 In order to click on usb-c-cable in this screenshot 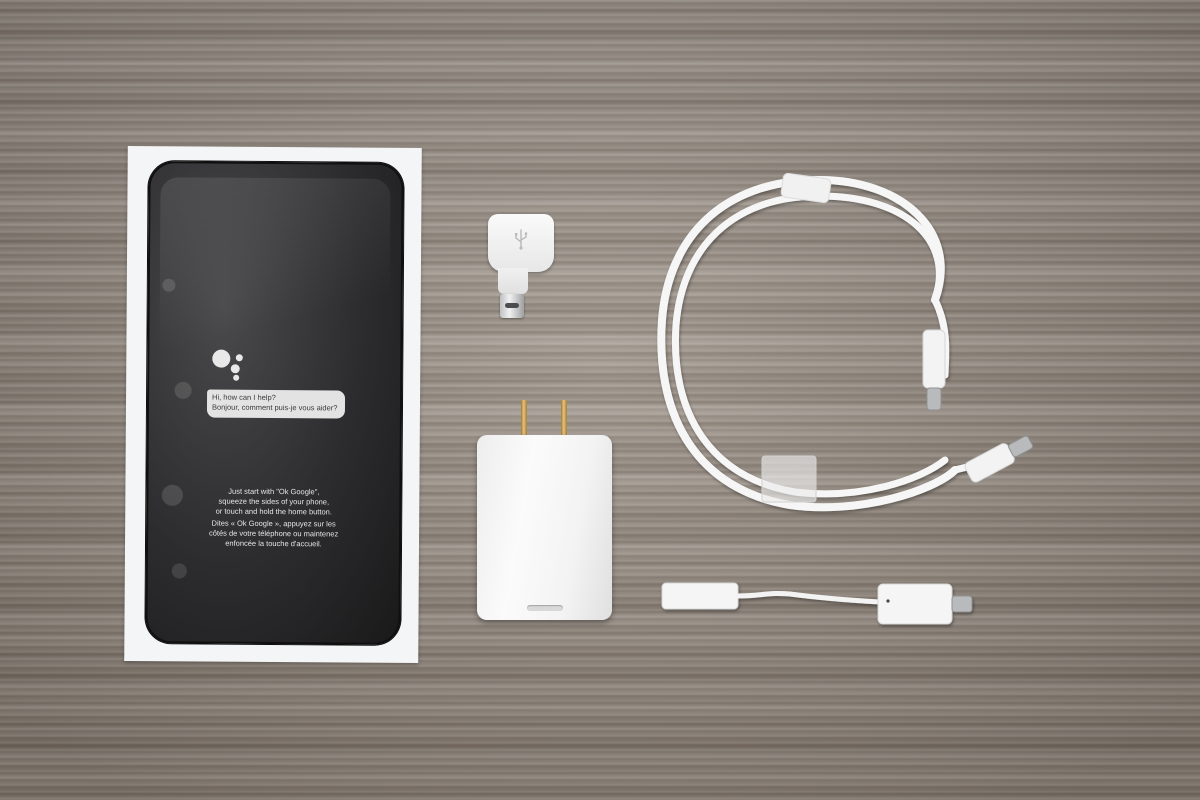, I will do `click(833, 343)`.